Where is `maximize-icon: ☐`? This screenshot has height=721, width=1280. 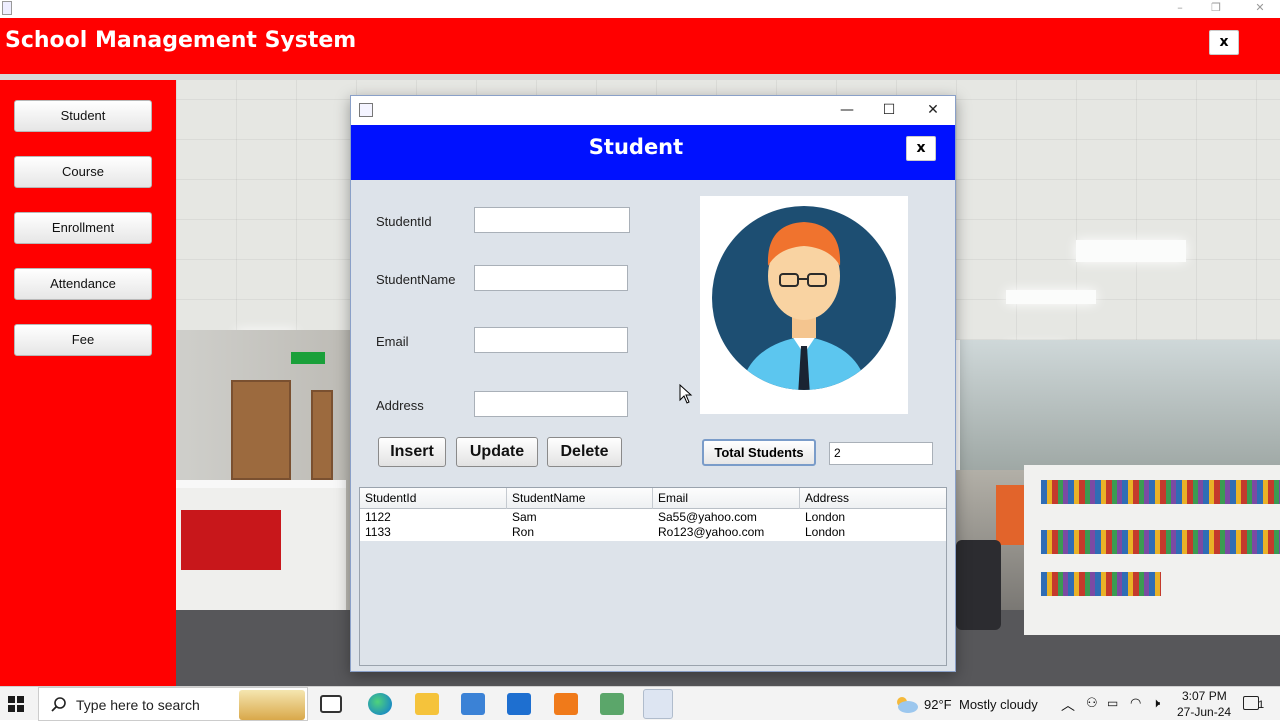 maximize-icon: ☐ is located at coordinates (889, 110).